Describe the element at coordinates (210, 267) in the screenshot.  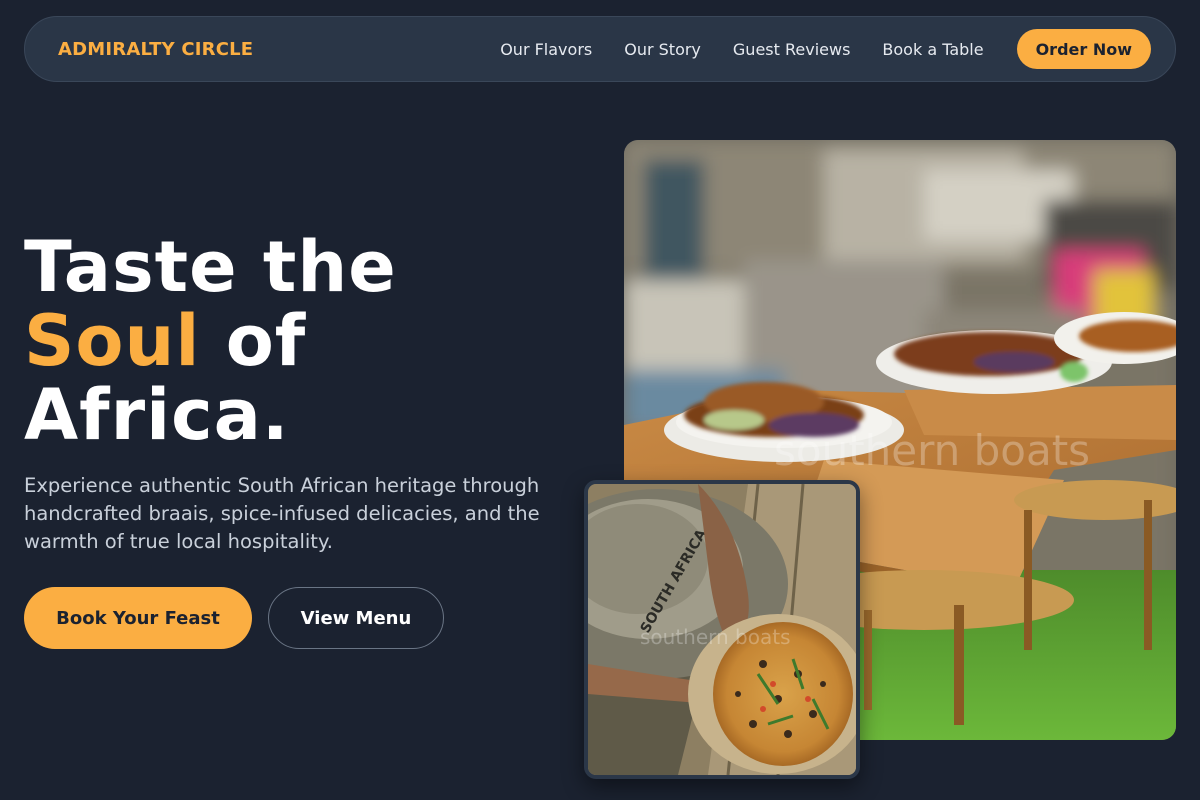
I see `hero-title-line1: Taste the` at that location.